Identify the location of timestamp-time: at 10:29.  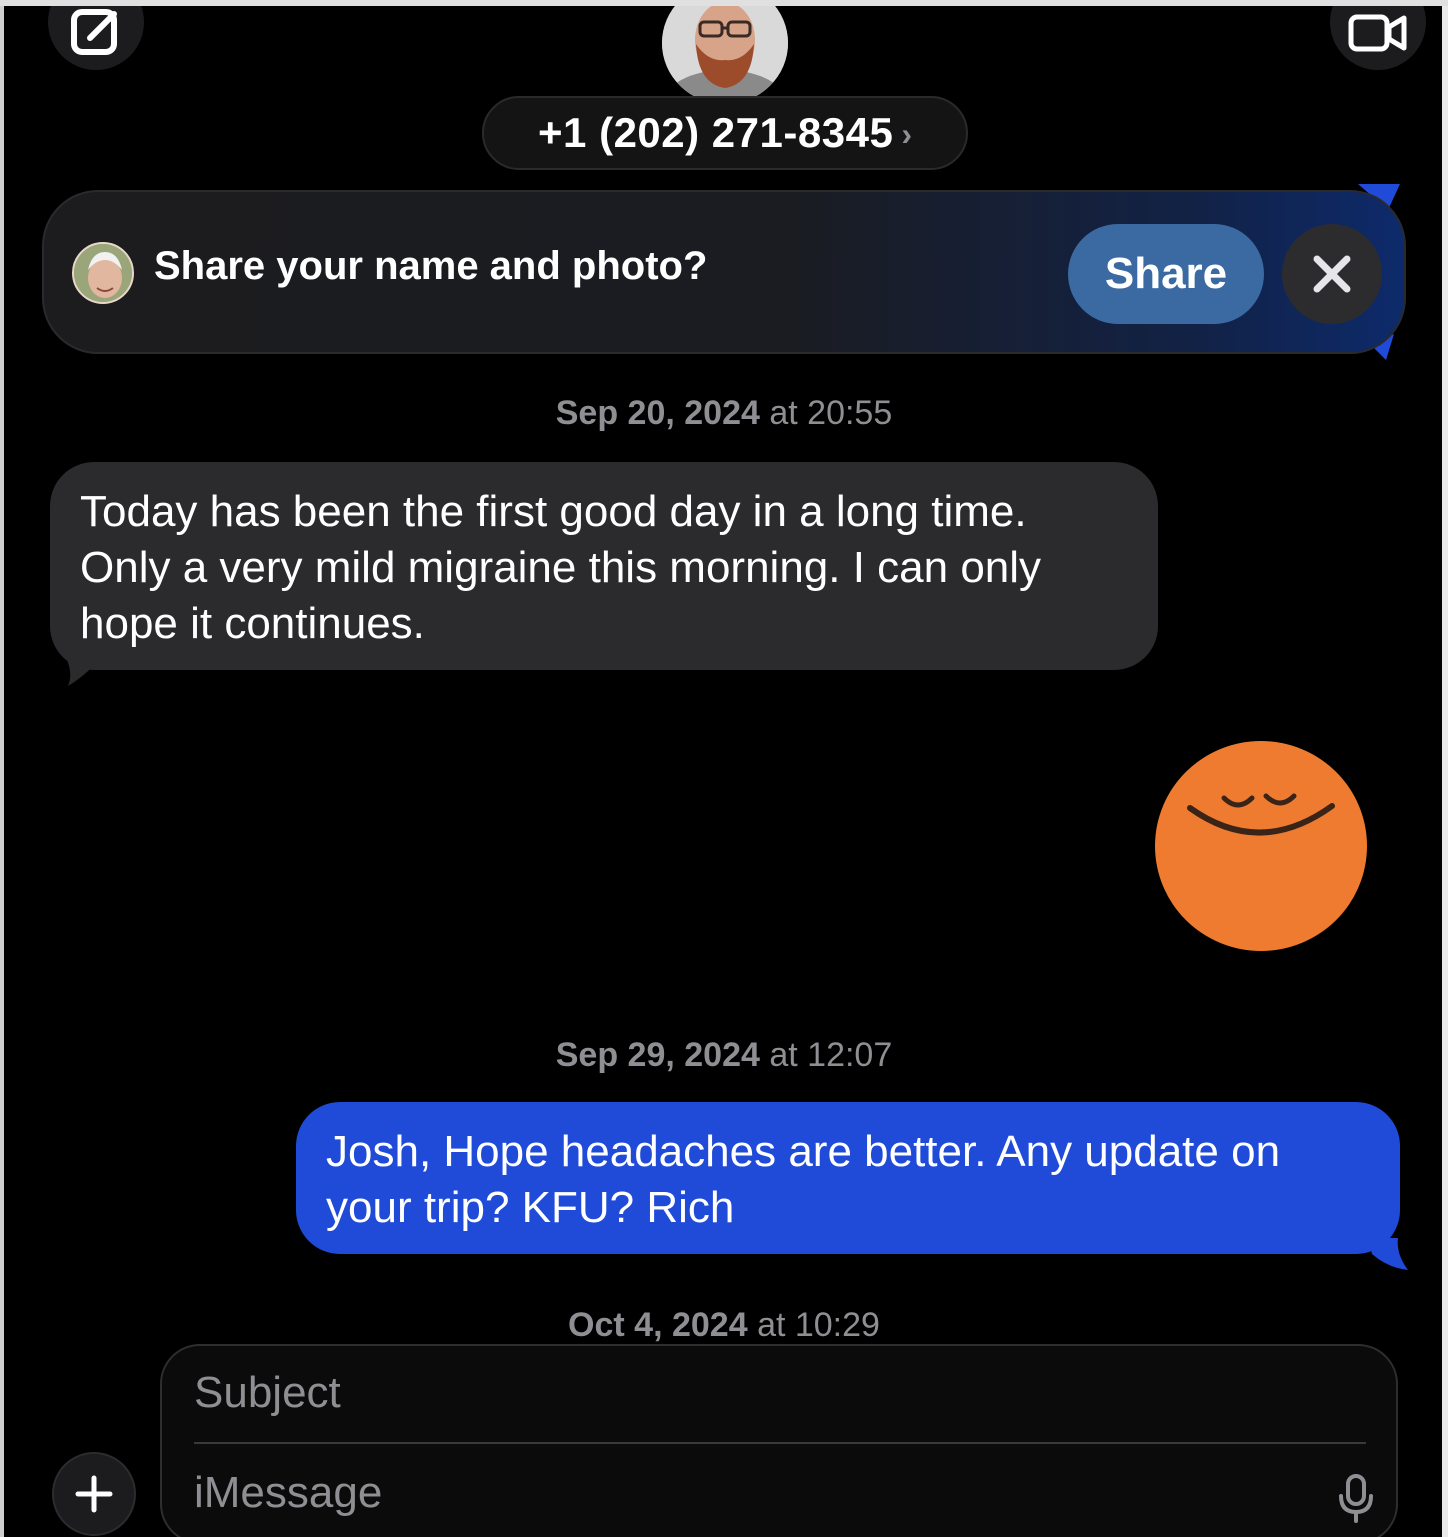
(818, 1325).